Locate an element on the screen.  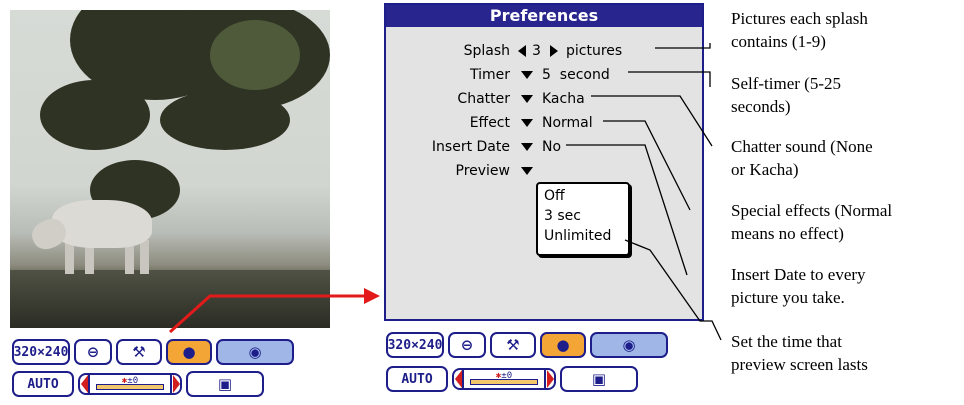
annotation-line: Insert Date to every is located at coordinates (798, 274).